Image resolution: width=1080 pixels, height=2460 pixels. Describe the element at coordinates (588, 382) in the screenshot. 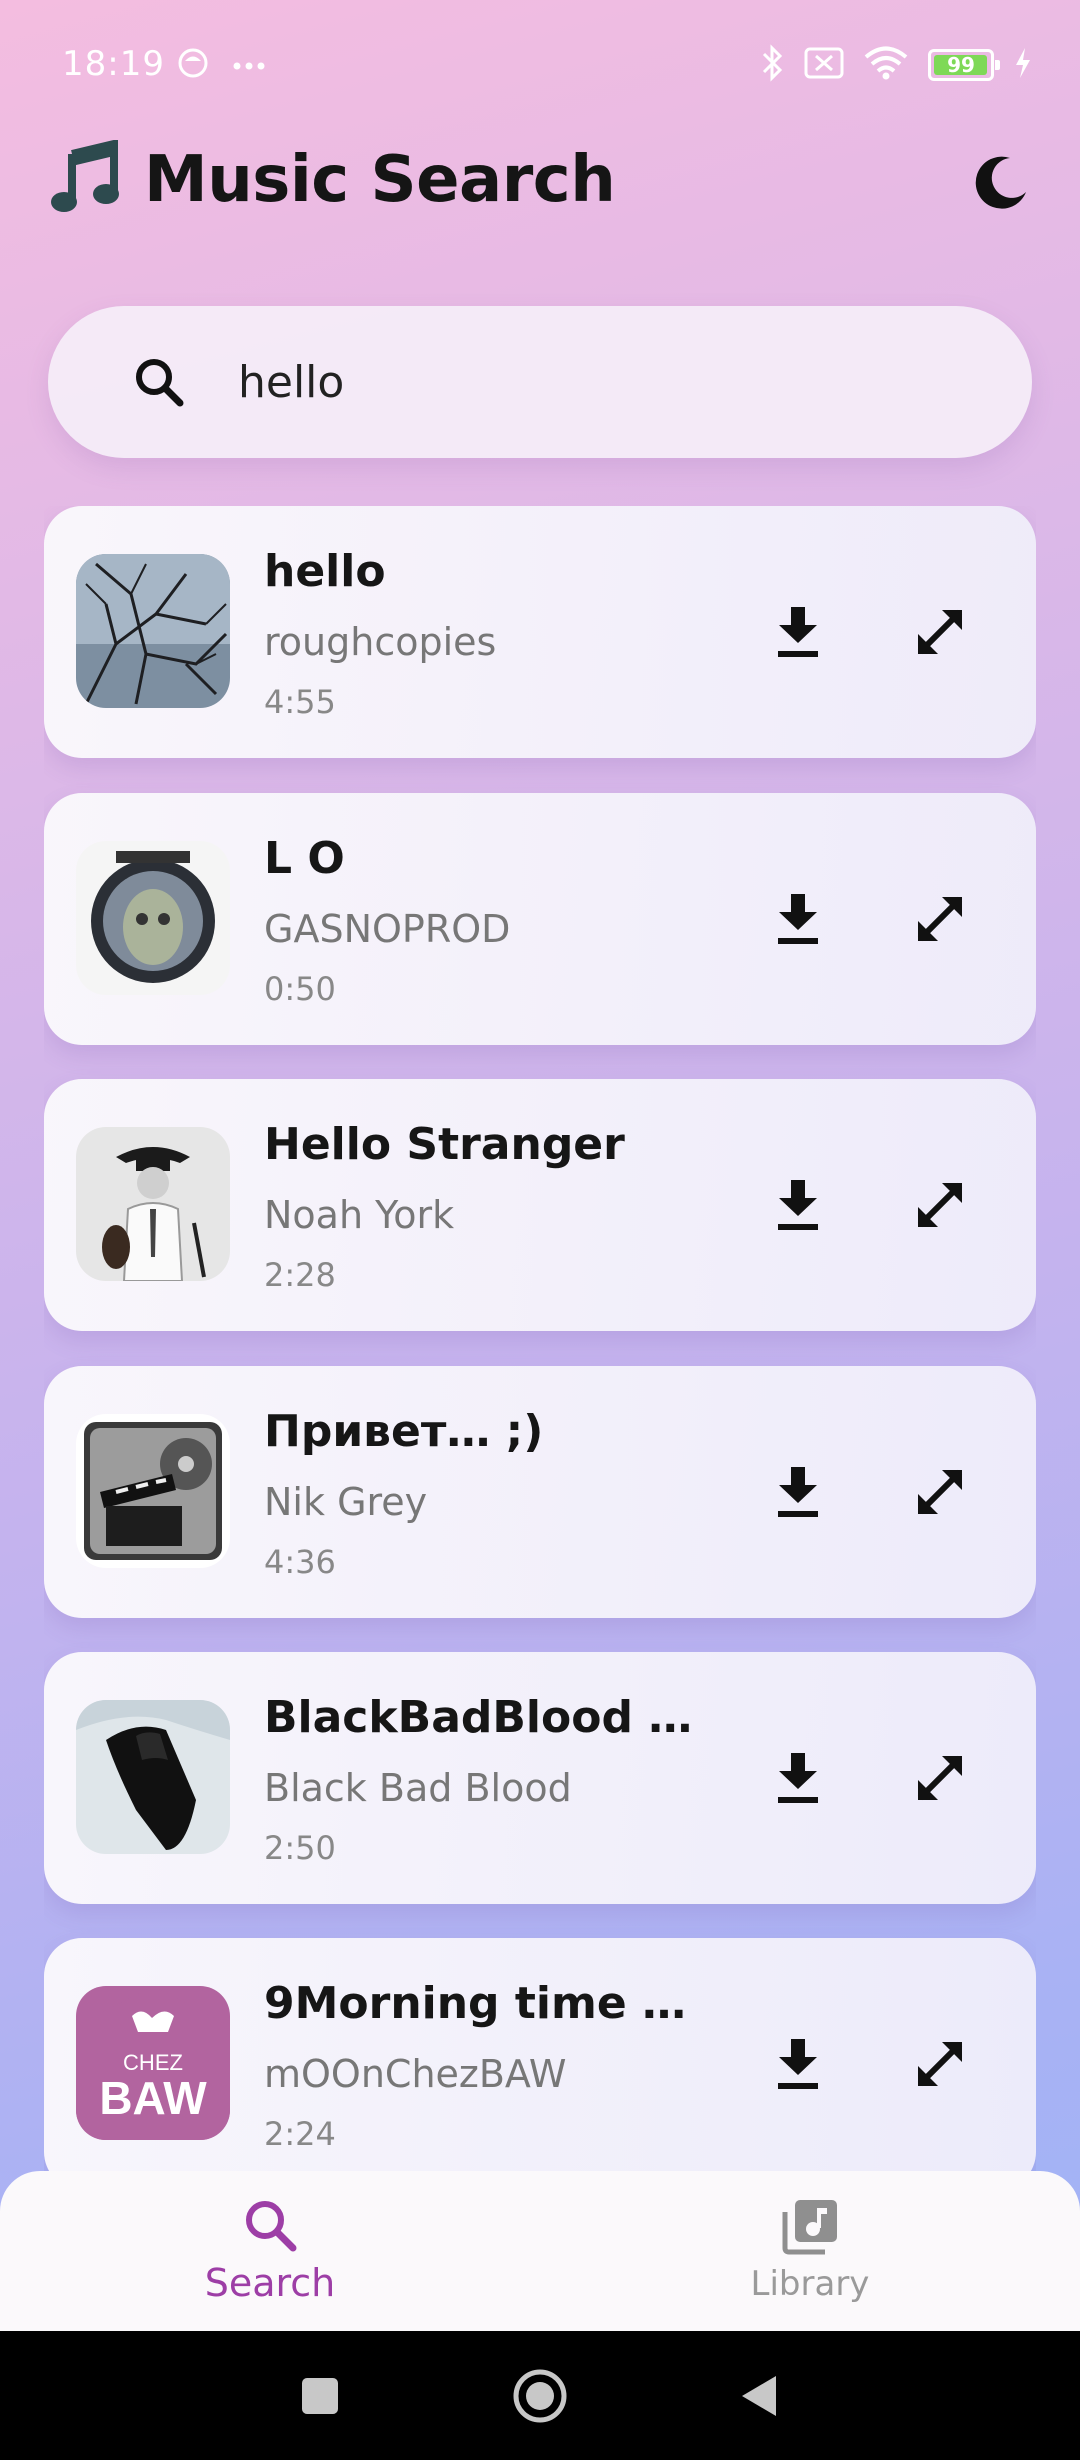

I see `search-input` at that location.